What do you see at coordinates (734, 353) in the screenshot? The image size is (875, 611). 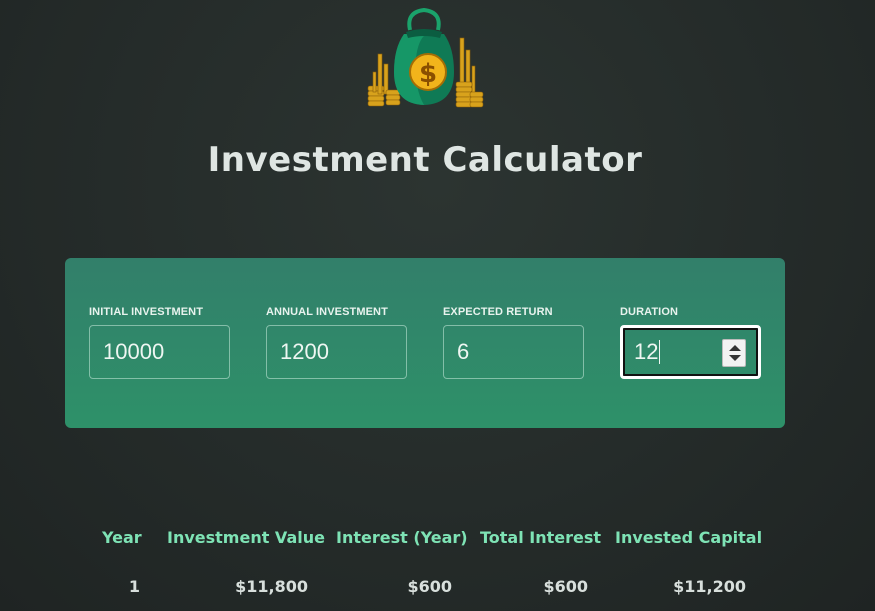 I see `number-spinner` at bounding box center [734, 353].